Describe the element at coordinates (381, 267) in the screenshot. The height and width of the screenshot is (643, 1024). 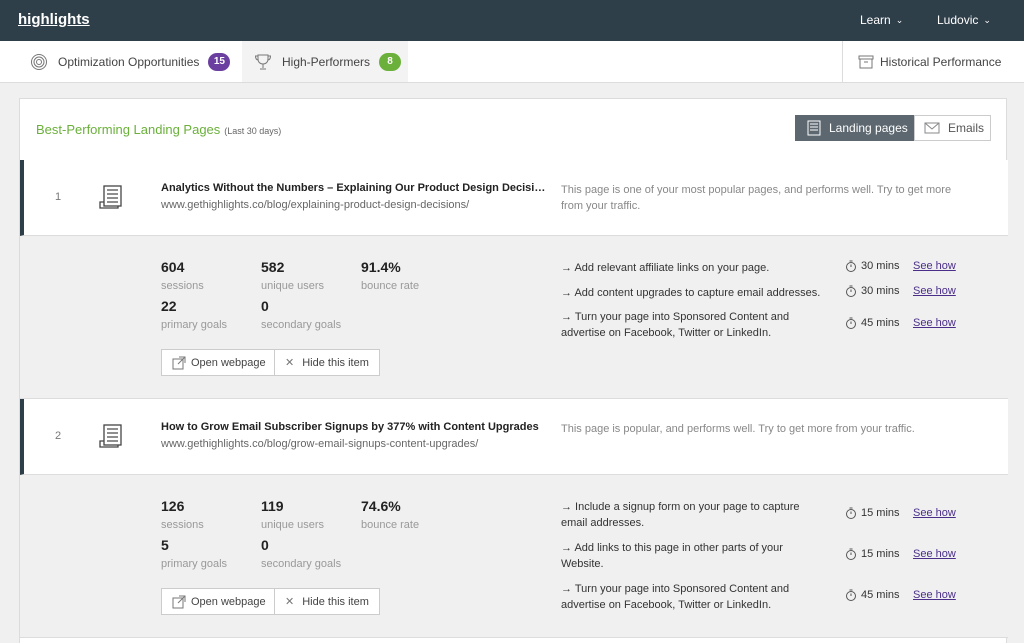
I see `bounce-rate-value: 91.4%` at that location.